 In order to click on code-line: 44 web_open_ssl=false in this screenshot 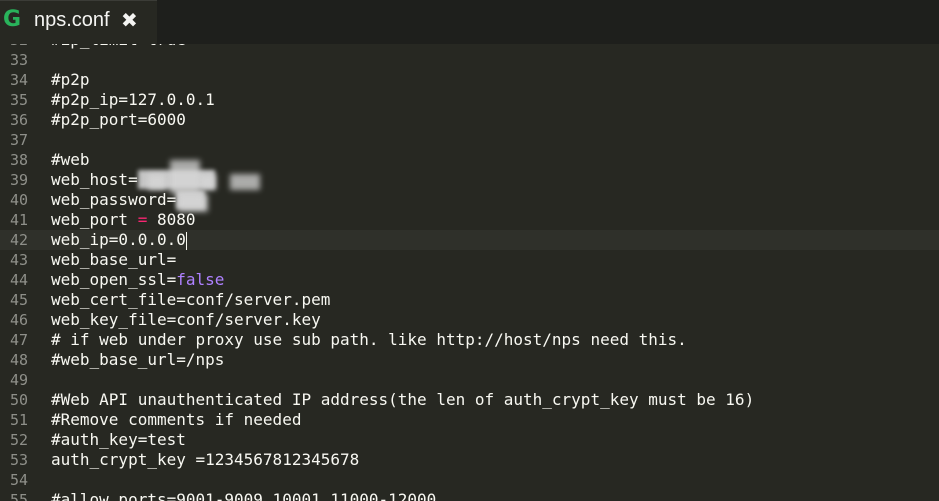, I will do `click(469, 280)`.